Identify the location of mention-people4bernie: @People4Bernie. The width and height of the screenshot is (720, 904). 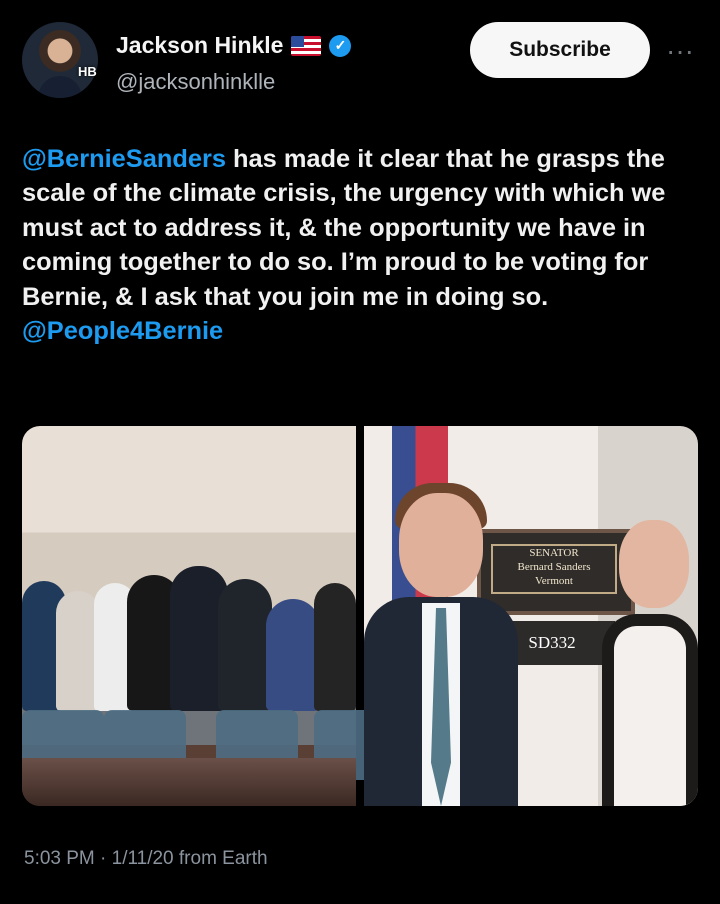
(122, 331).